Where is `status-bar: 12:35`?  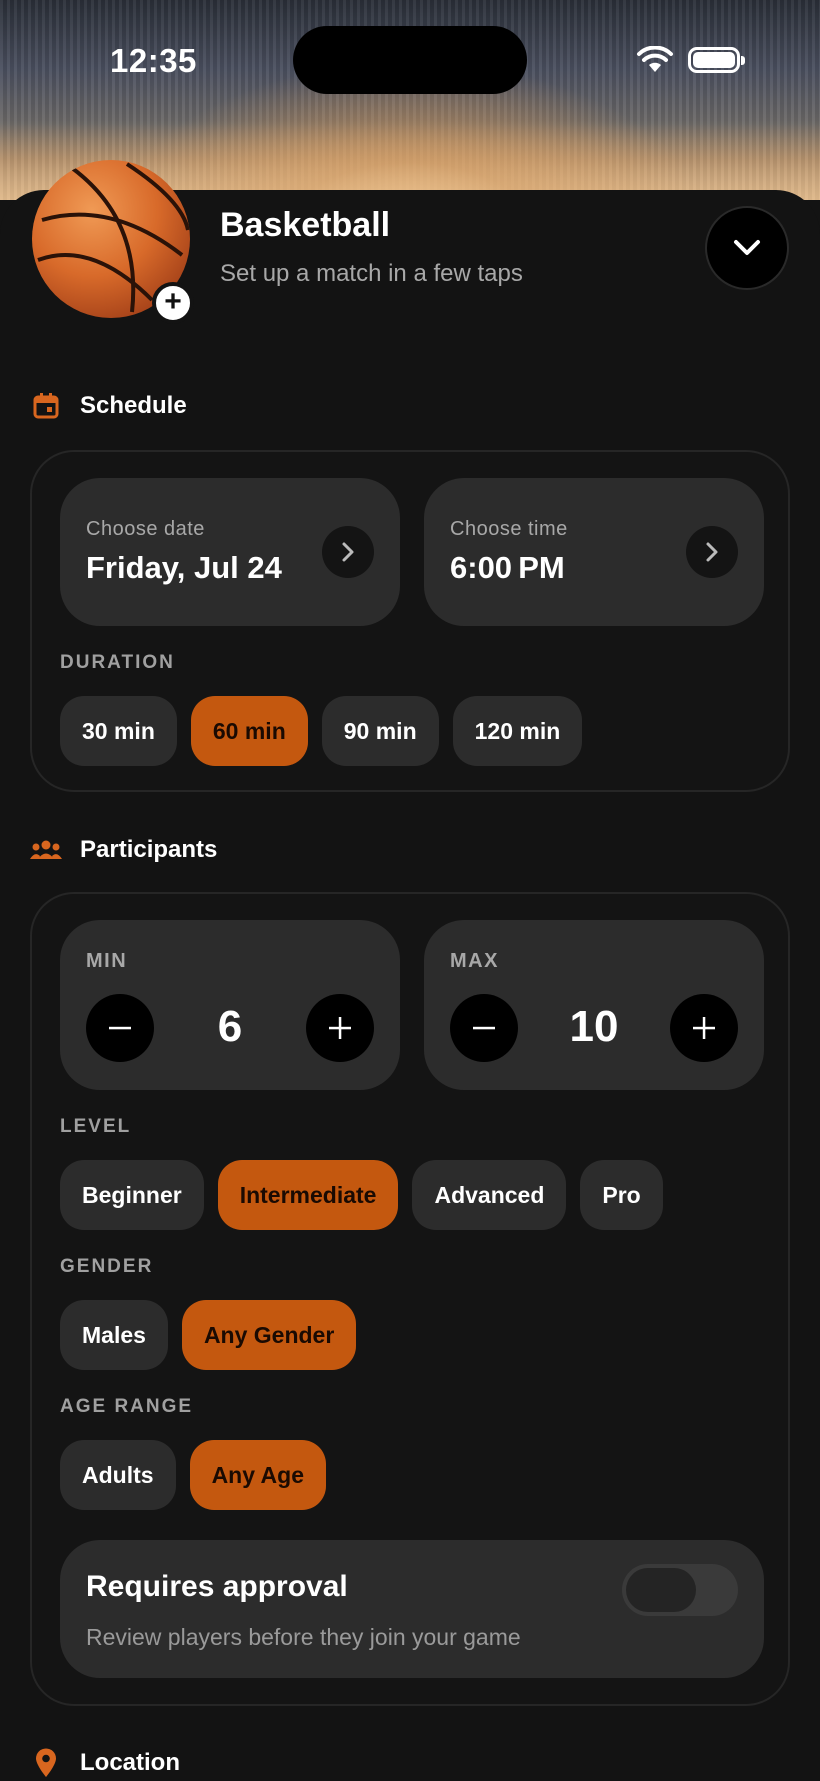
status-bar: 12:35 is located at coordinates (410, 60).